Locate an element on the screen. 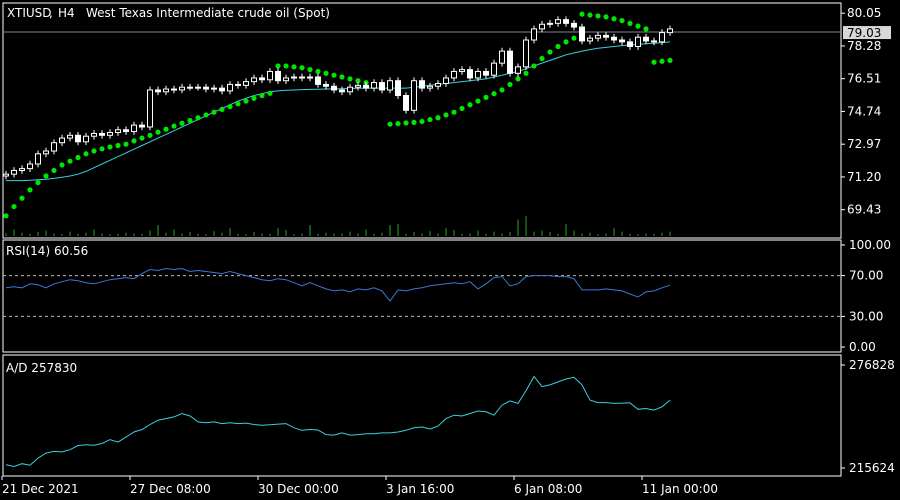  ad-axis: 276828 215624 is located at coordinates (868, 416).